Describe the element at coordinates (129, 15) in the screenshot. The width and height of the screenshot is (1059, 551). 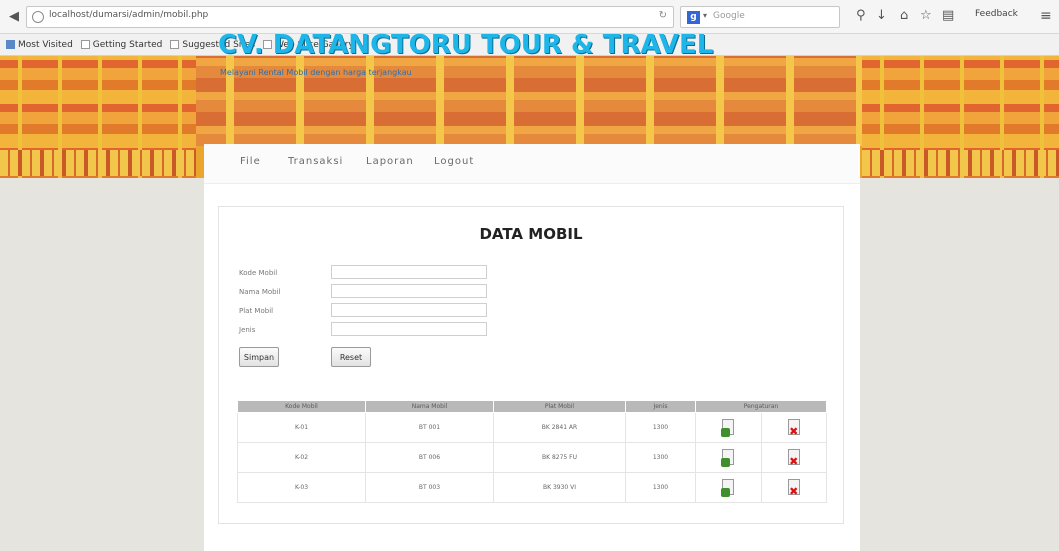
I see `address-bar-url: localhost/dumarsi/admin/mobil.php` at that location.